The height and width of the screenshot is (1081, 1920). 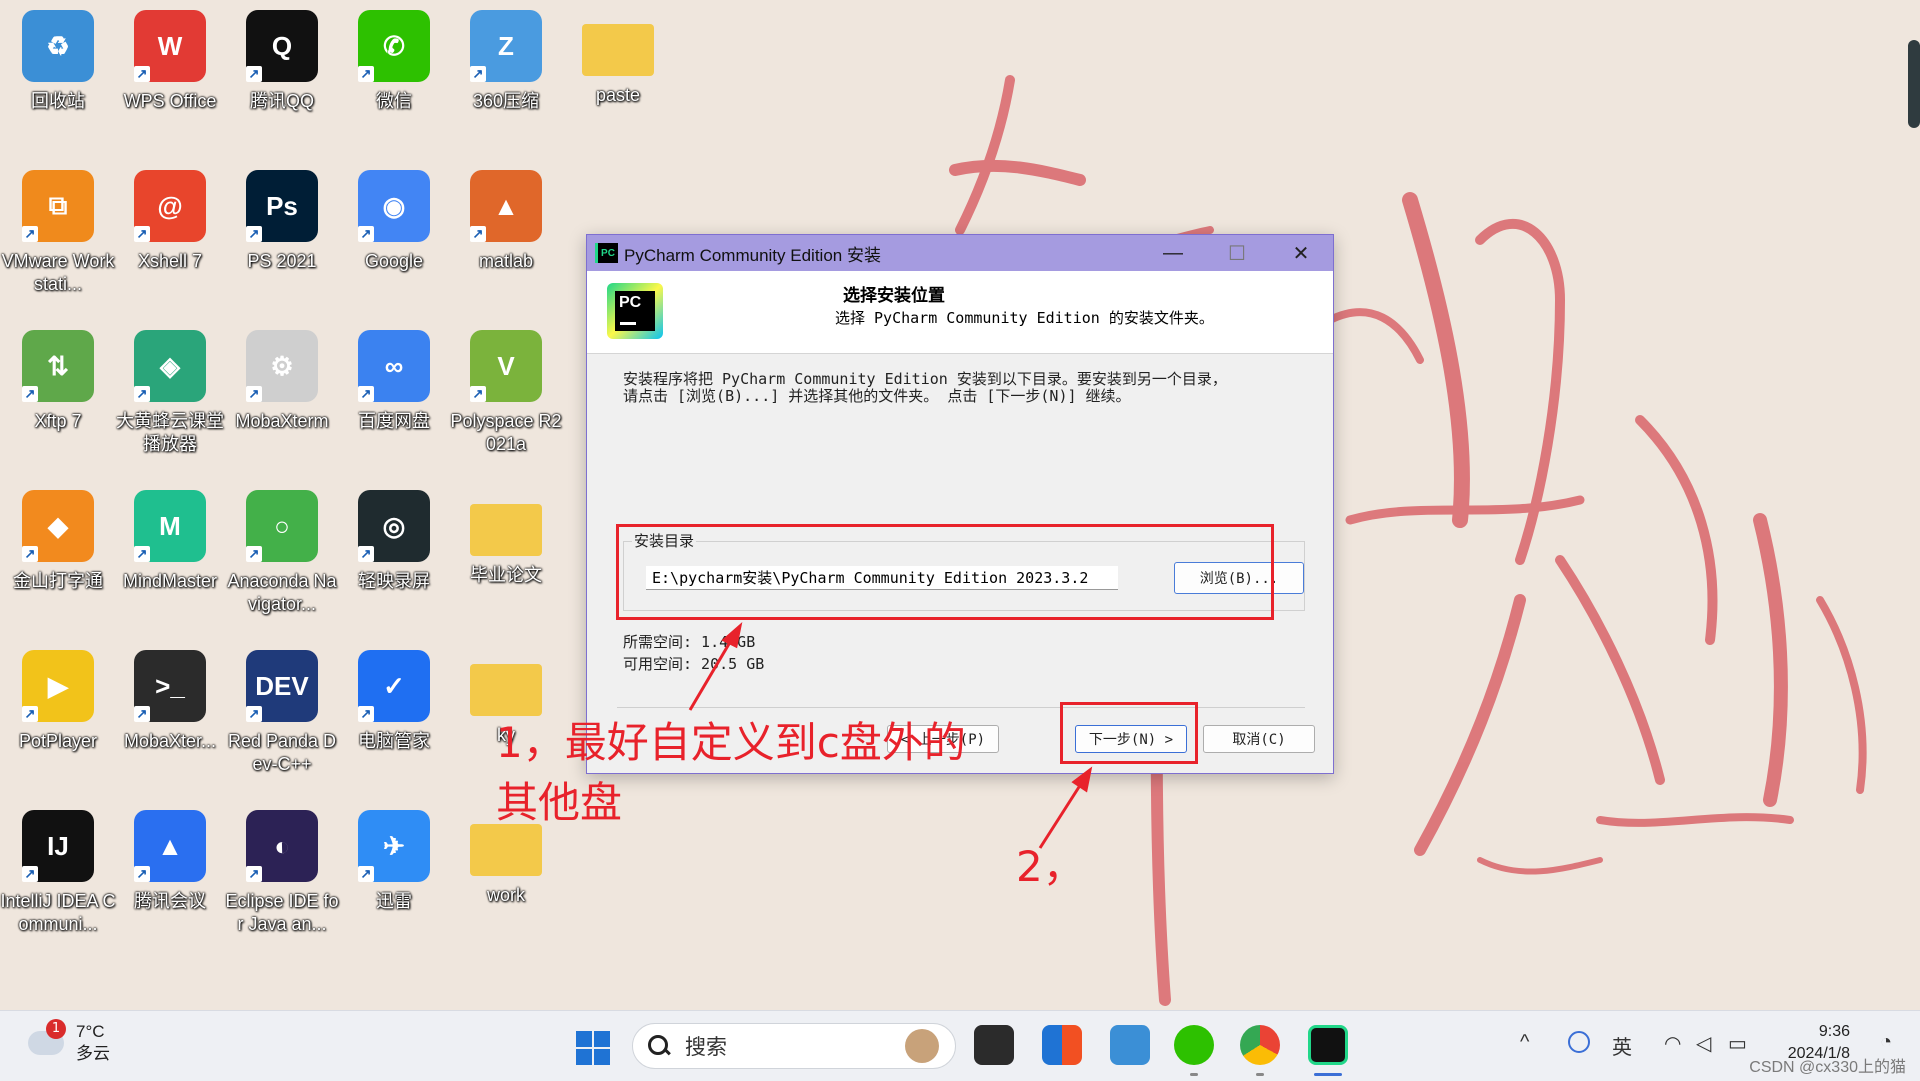 I want to click on desktop-icon: Ps ↗ PS 2021, so click(x=282, y=239).